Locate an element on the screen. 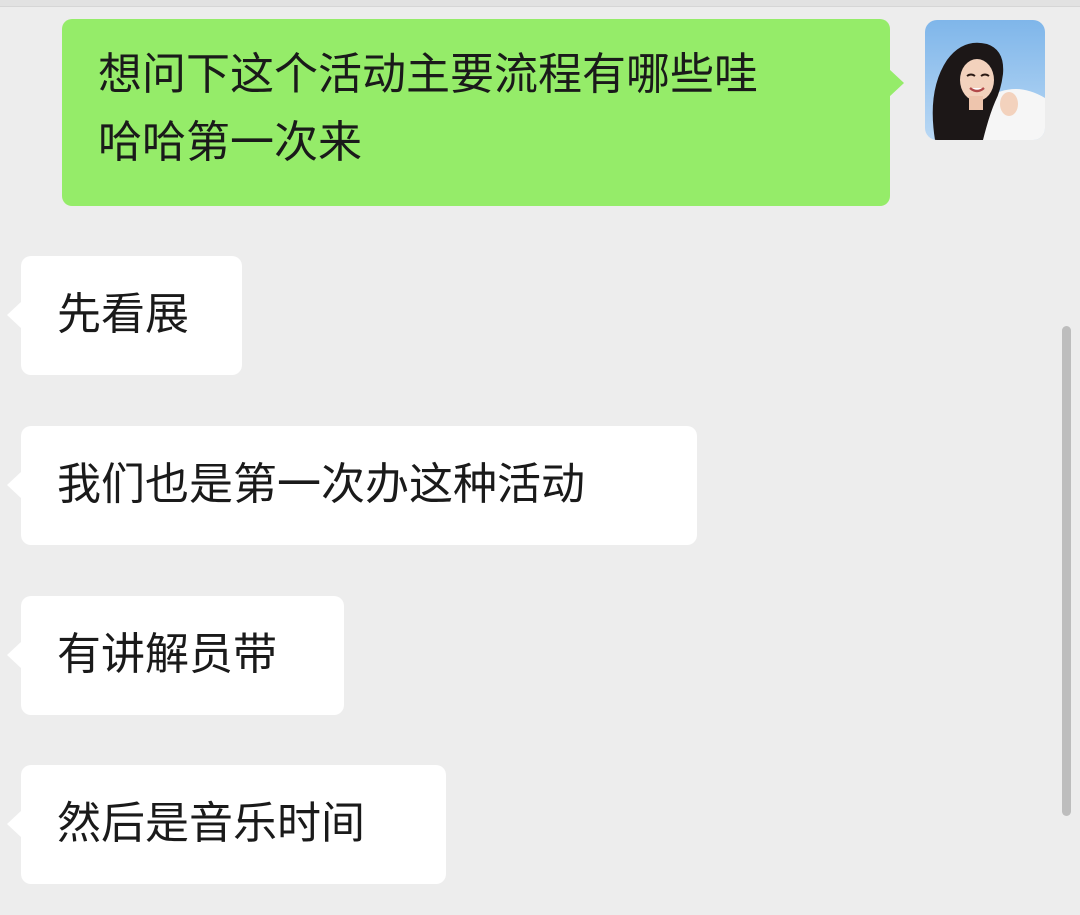  chat-scrollbar is located at coordinates (1066, 571).